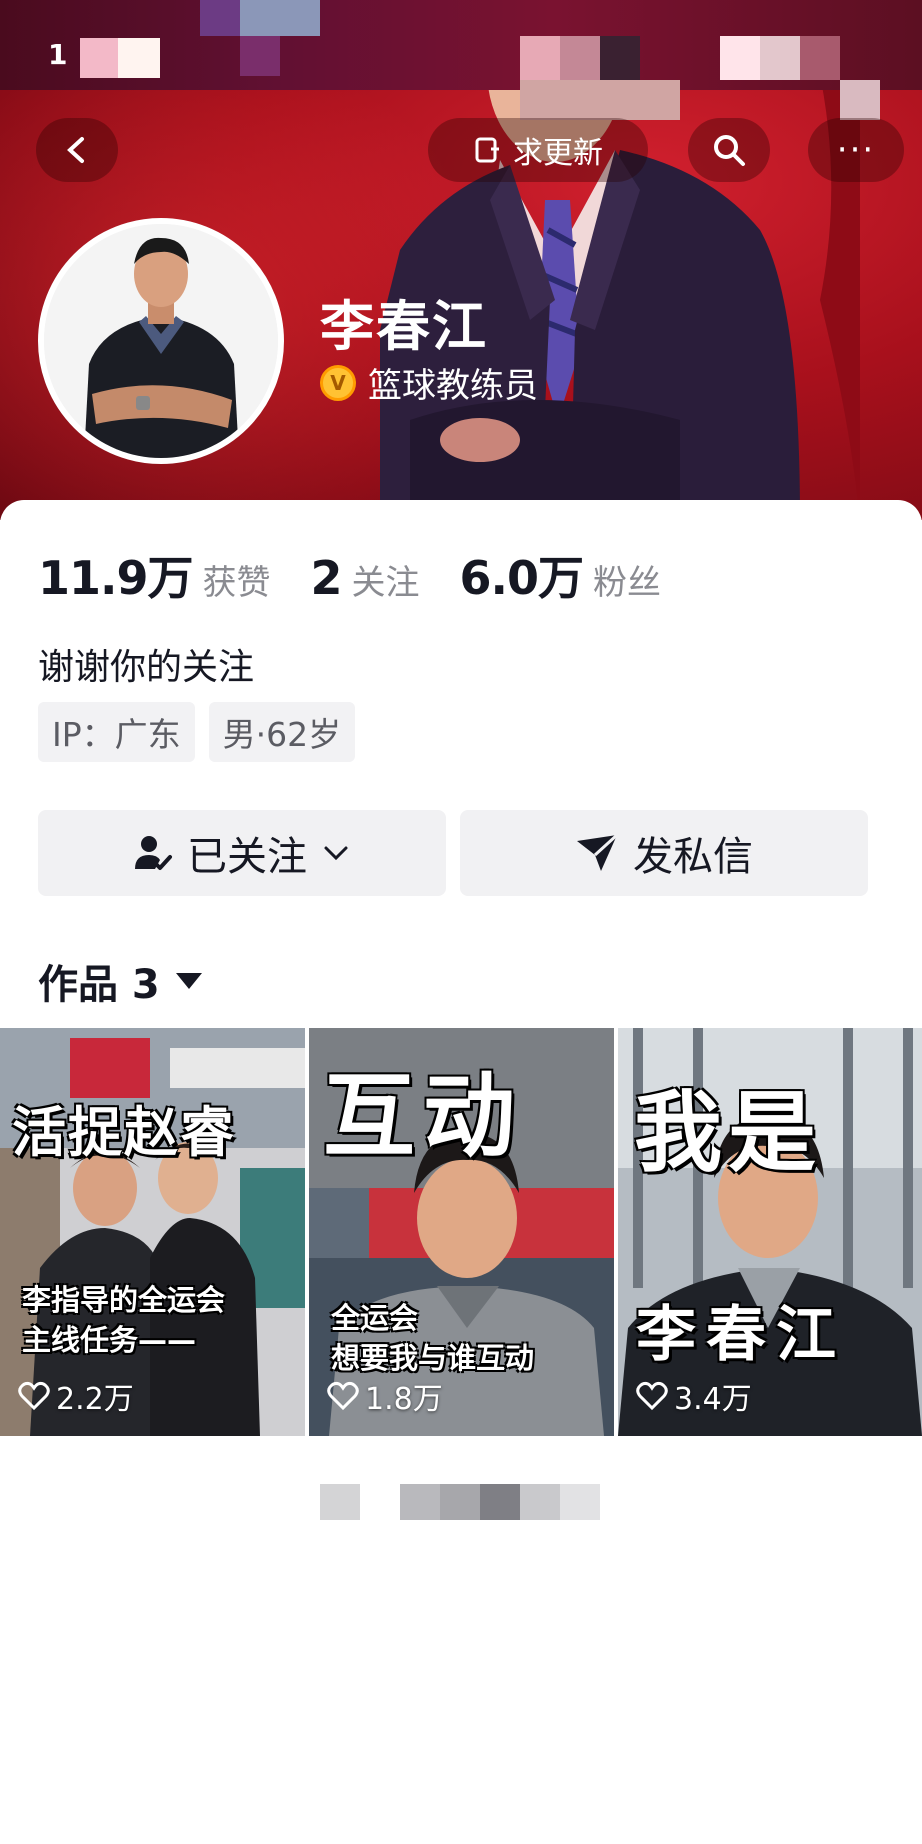 This screenshot has width=922, height=1844. I want to click on verification-title: 篮球教练员, so click(453, 386).